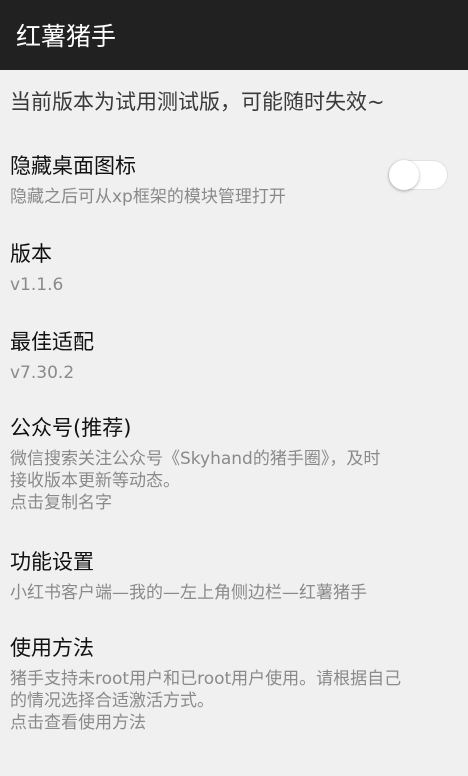 Image resolution: width=468 pixels, height=776 pixels. What do you see at coordinates (148, 197) in the screenshot?
I see `pref-summary: 隐藏之后可从xp框架的模块管理打开` at bounding box center [148, 197].